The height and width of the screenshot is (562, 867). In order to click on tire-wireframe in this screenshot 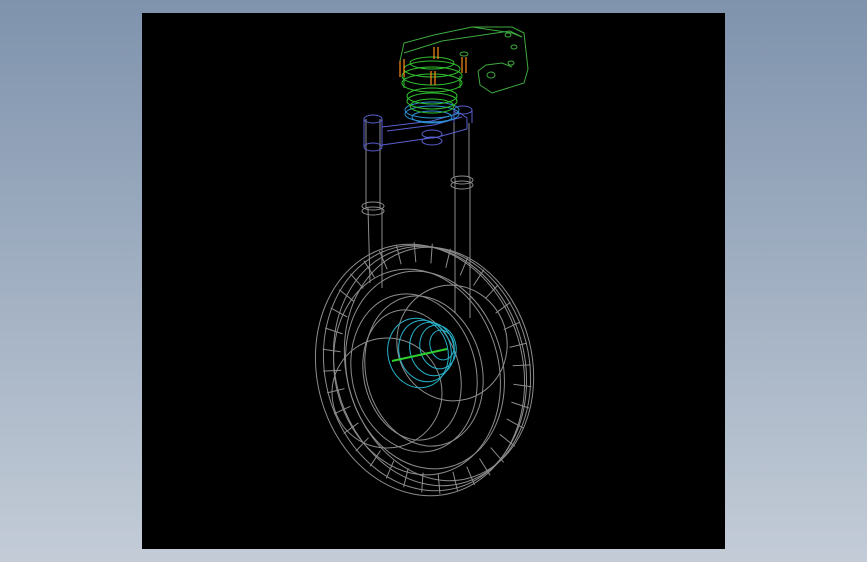, I will do `click(424, 370)`.